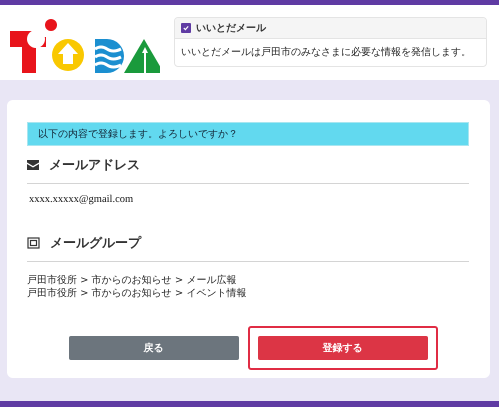  I want to click on panel-text: いいとだメールは戸田市のみなさまに必要な情報を発信します。, so click(326, 53).